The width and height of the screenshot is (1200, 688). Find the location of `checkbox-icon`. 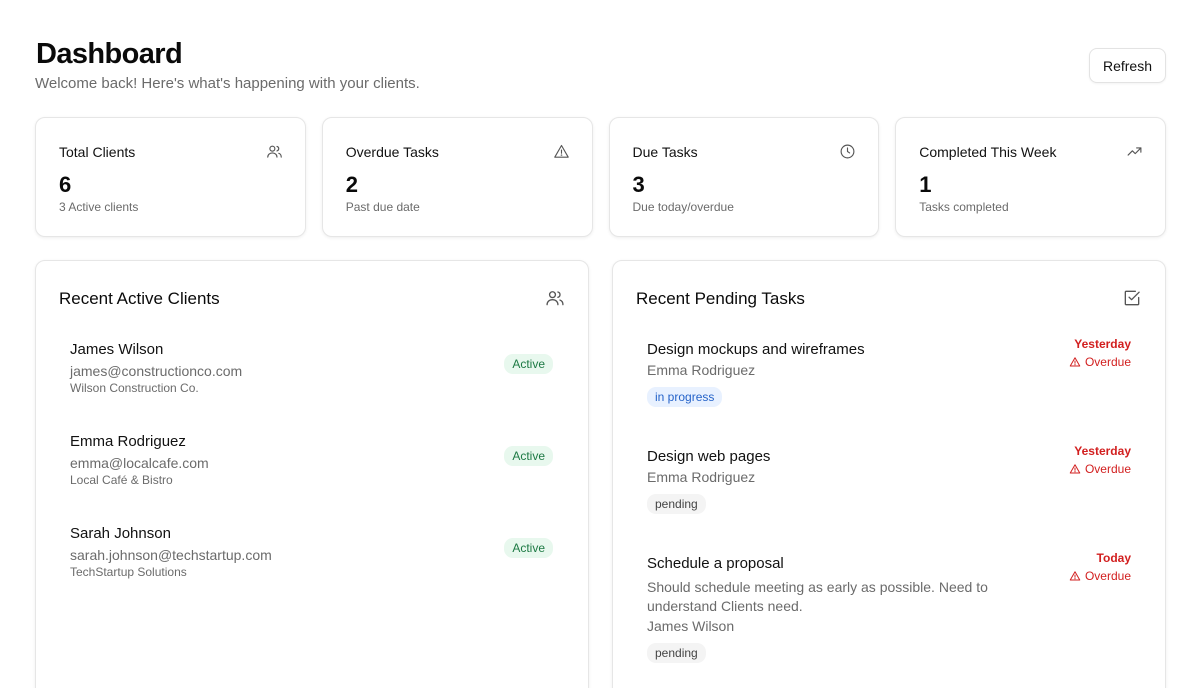

checkbox-icon is located at coordinates (1132, 298).